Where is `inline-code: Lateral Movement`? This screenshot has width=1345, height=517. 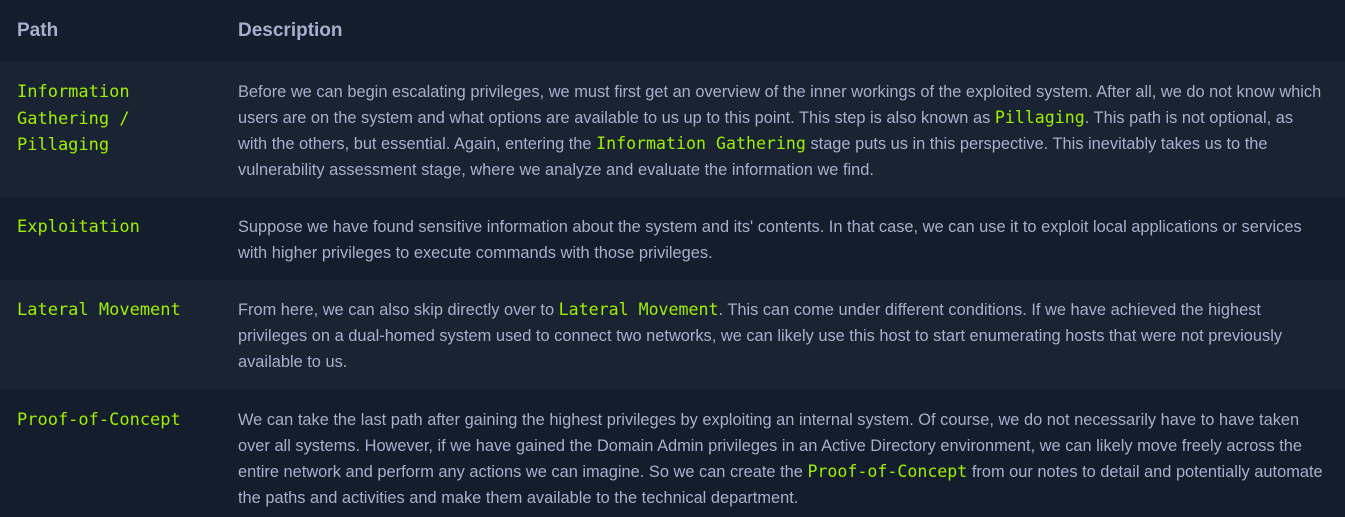 inline-code: Lateral Movement is located at coordinates (638, 309).